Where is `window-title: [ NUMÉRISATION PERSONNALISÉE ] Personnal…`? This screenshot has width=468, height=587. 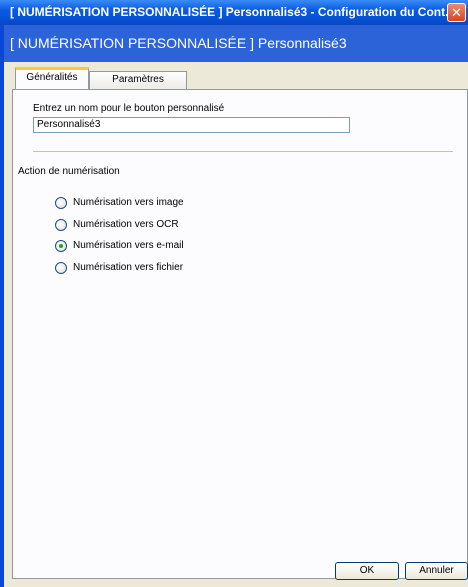 window-title: [ NUMÉRISATION PERSONNALISÉE ] Personnal… is located at coordinates (233, 12).